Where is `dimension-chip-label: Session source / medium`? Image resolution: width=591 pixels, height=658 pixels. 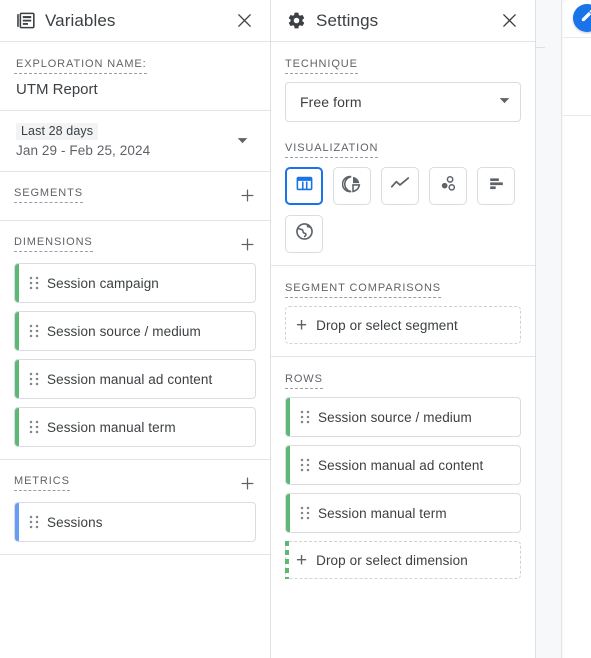 dimension-chip-label: Session source / medium is located at coordinates (124, 331).